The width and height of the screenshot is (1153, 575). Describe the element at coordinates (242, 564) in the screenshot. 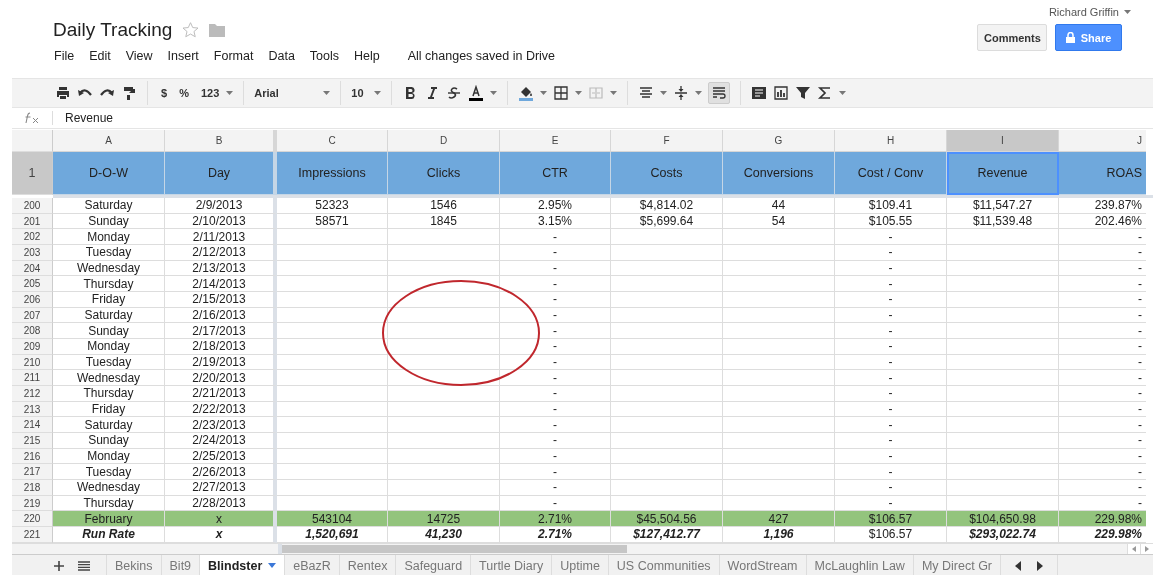

I see `sheet-tab: Blindster` at that location.